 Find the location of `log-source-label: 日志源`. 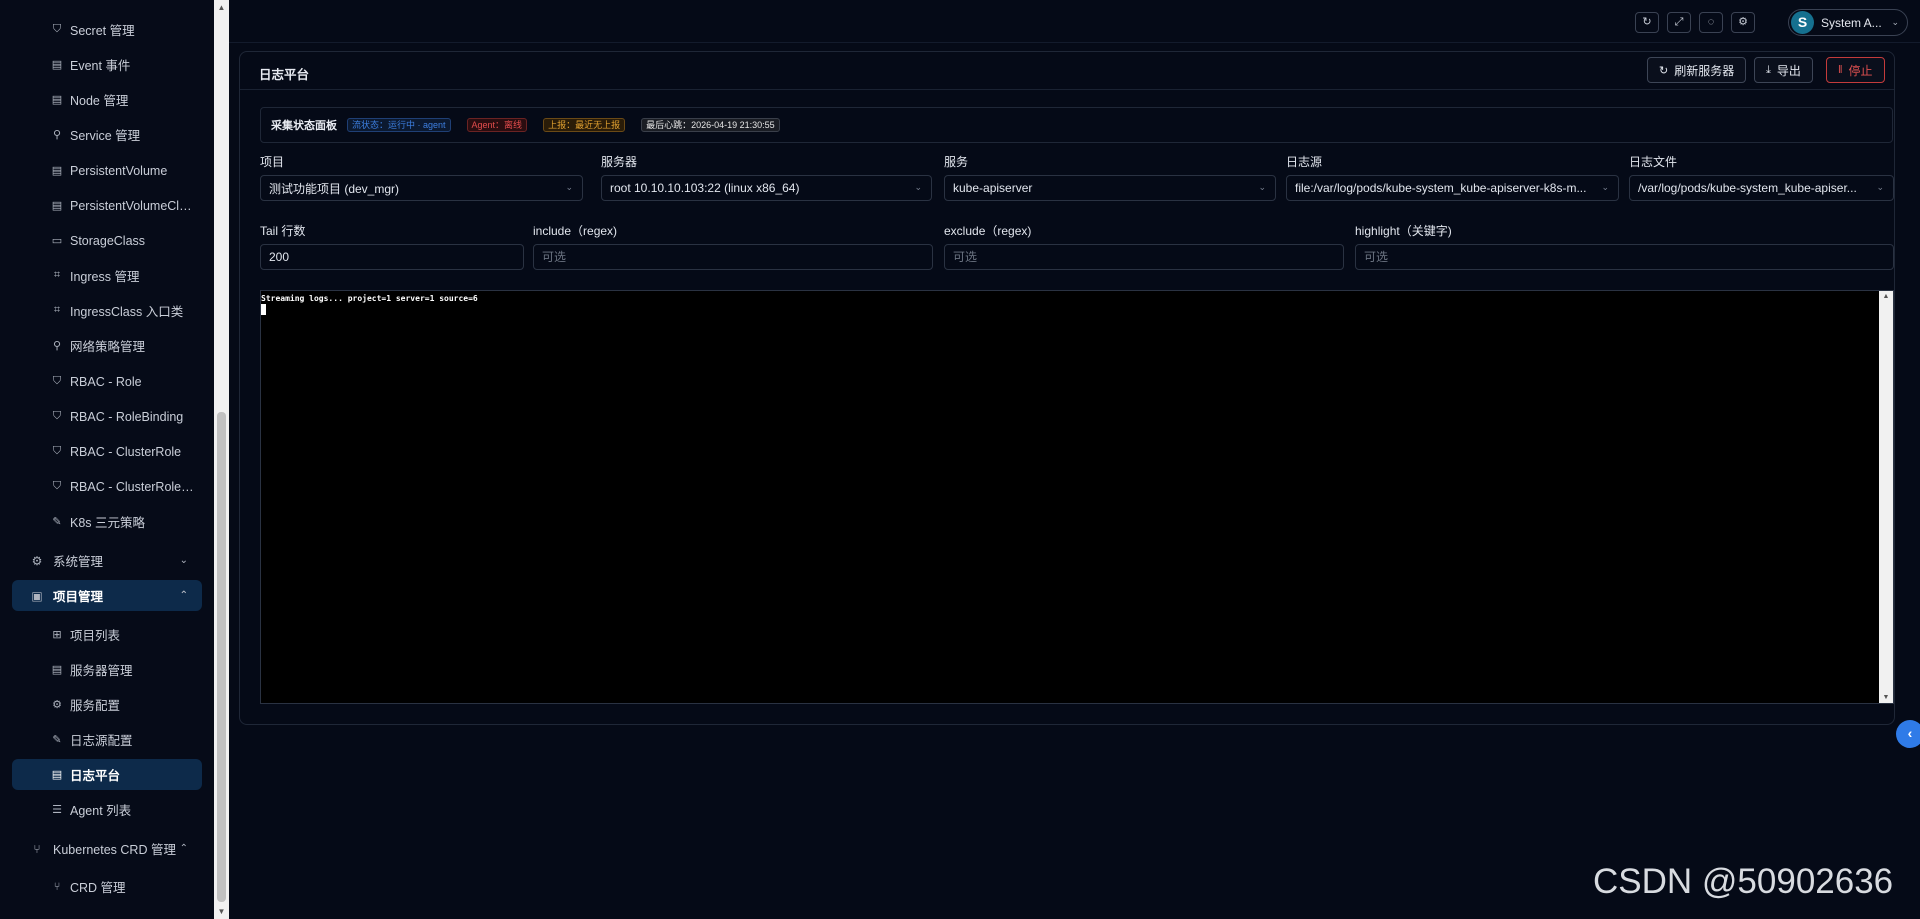

log-source-label: 日志源 is located at coordinates (1304, 162).